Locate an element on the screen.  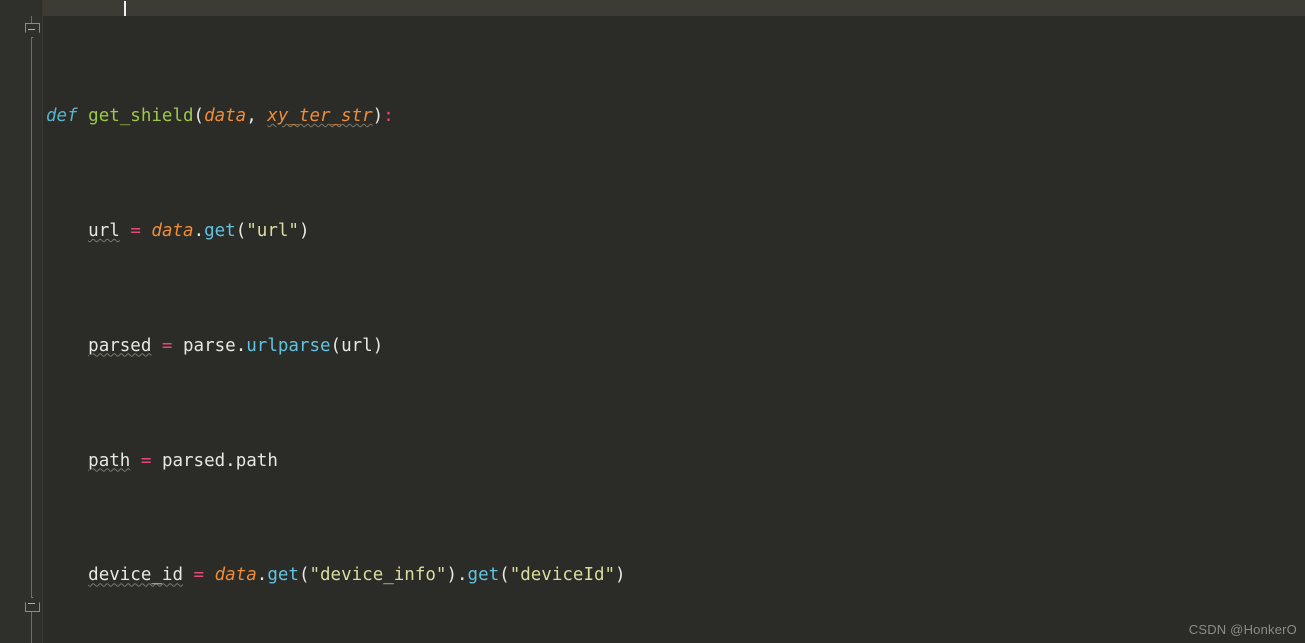
token-string: "device_info" is located at coordinates (378, 575).